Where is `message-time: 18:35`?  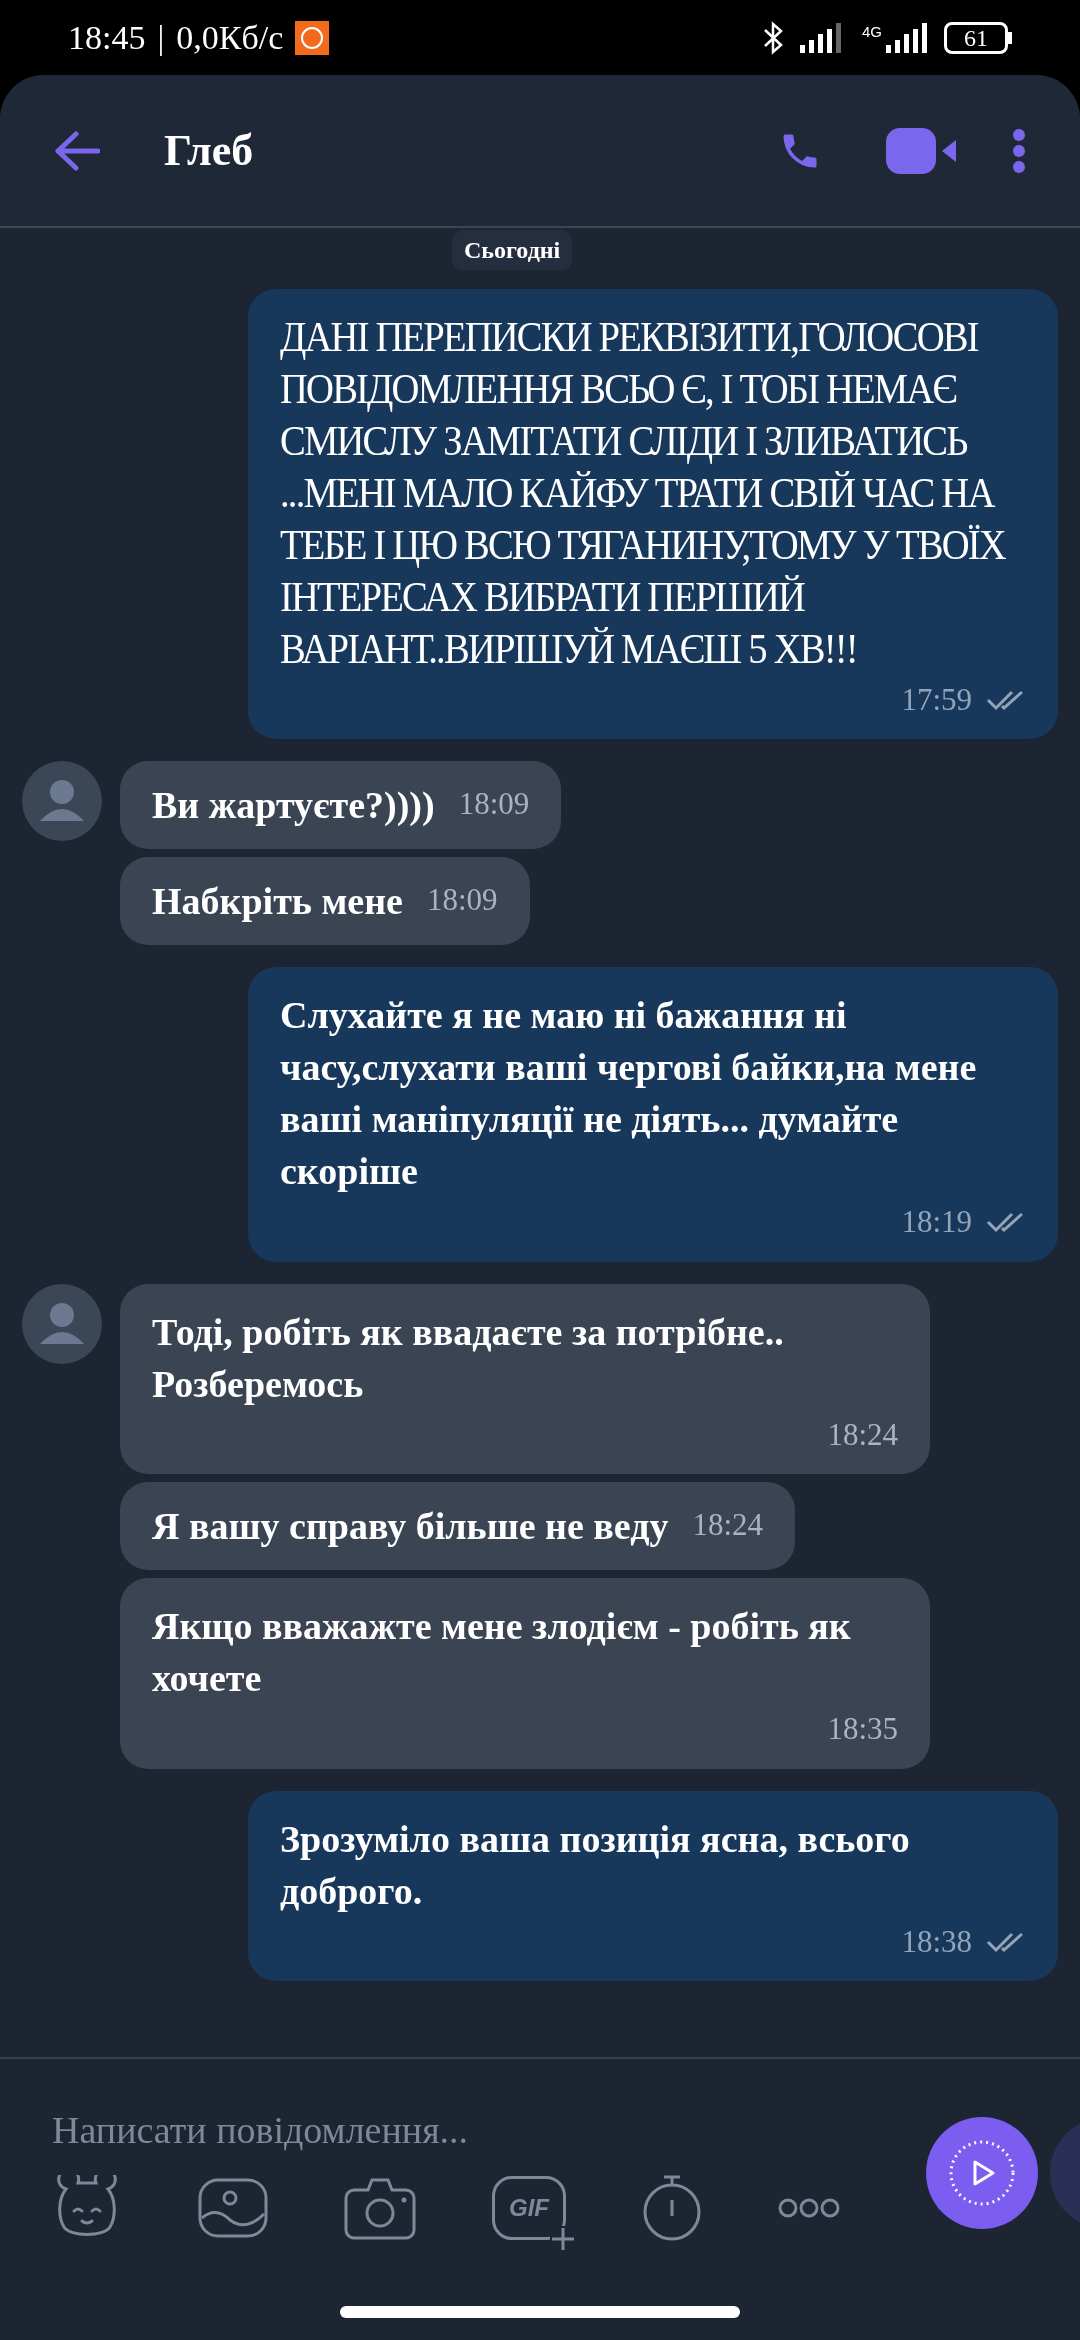
message-time: 18:35 is located at coordinates (862, 1729).